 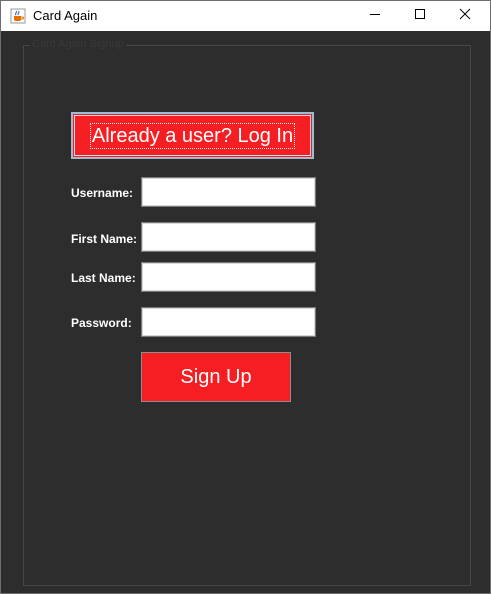 I want to click on last-name-label: Last Name:, so click(x=103, y=278).